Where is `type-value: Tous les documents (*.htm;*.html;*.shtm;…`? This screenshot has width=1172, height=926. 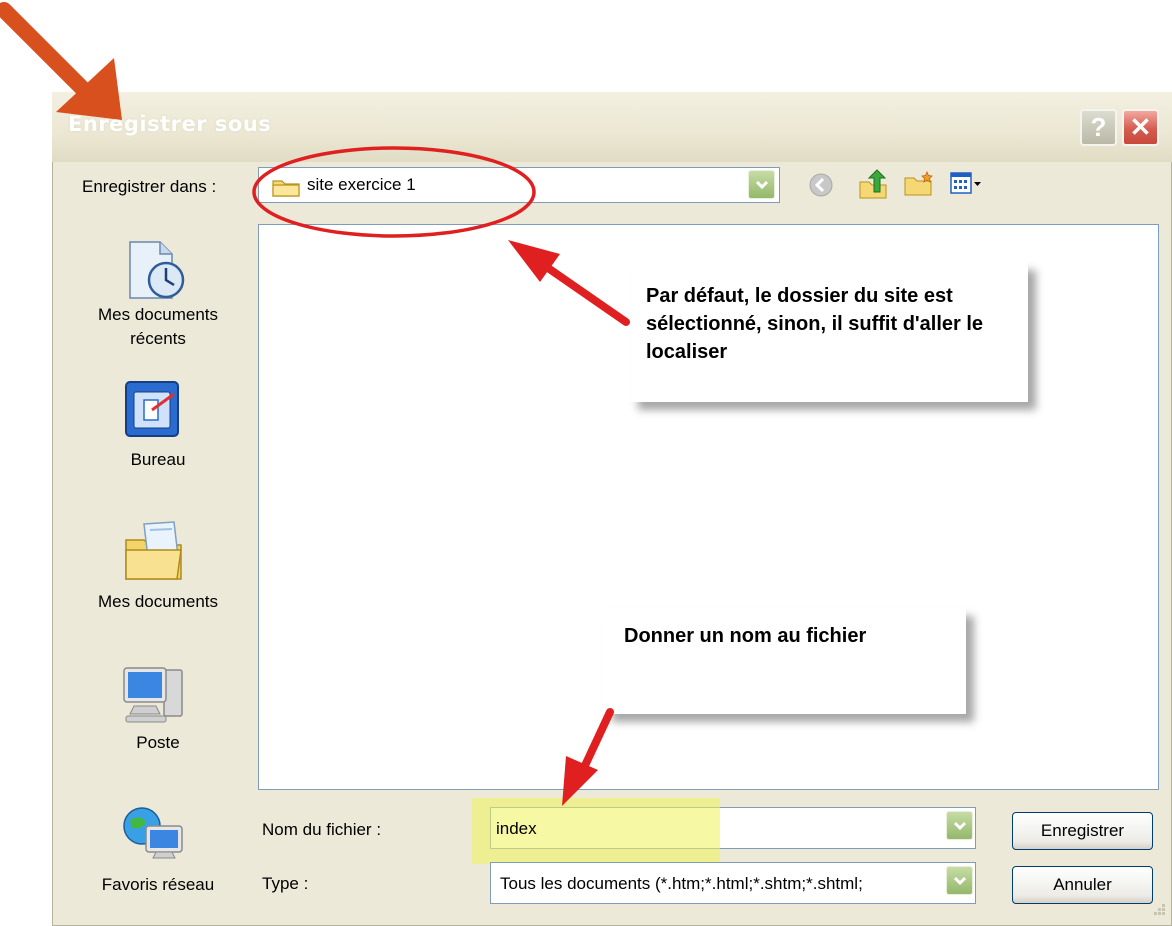
type-value: Tous les documents (*.htm;*.html;*.shtm;… is located at coordinates (722, 884).